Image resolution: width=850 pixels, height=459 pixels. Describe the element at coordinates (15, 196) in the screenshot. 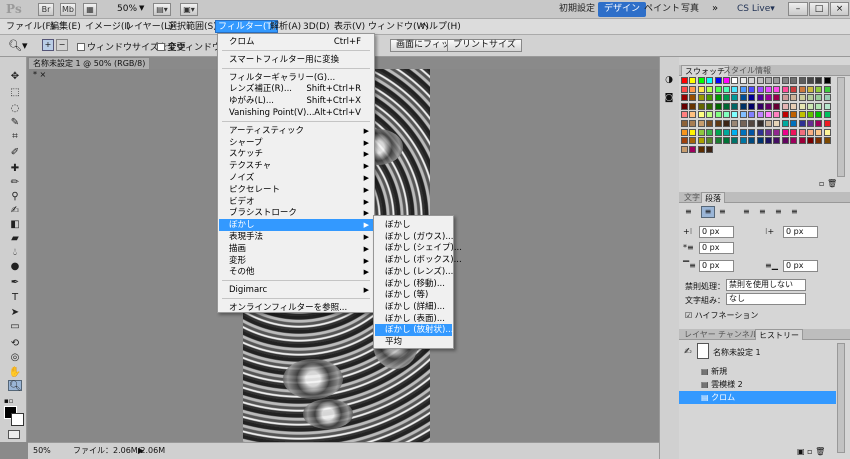

I see `clone-stamp-tool-icon: ⚲` at that location.